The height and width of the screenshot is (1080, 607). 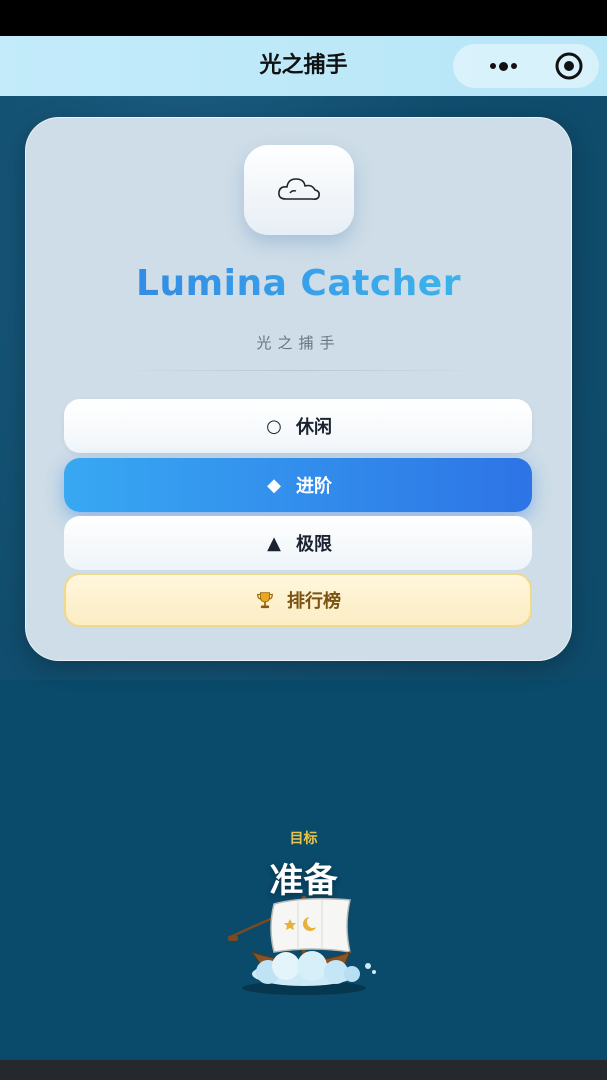 I want to click on advanced-mode-button: ◆ 进阶, so click(x=298, y=485).